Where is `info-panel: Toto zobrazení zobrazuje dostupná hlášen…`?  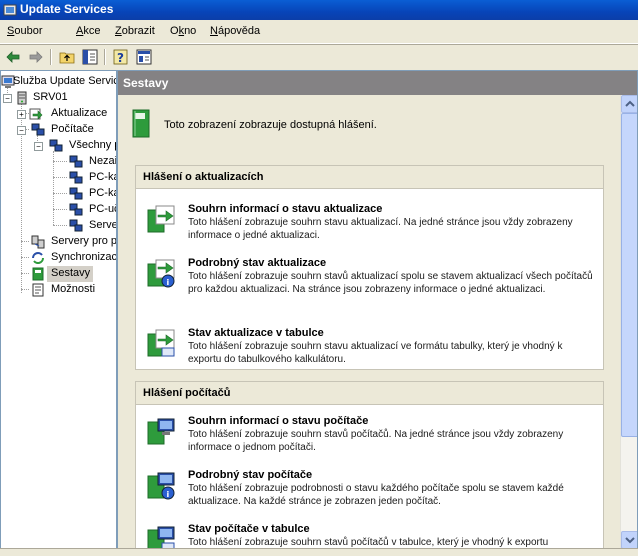 info-panel: Toto zobrazení zobrazuje dostupná hlášen… is located at coordinates (369, 128).